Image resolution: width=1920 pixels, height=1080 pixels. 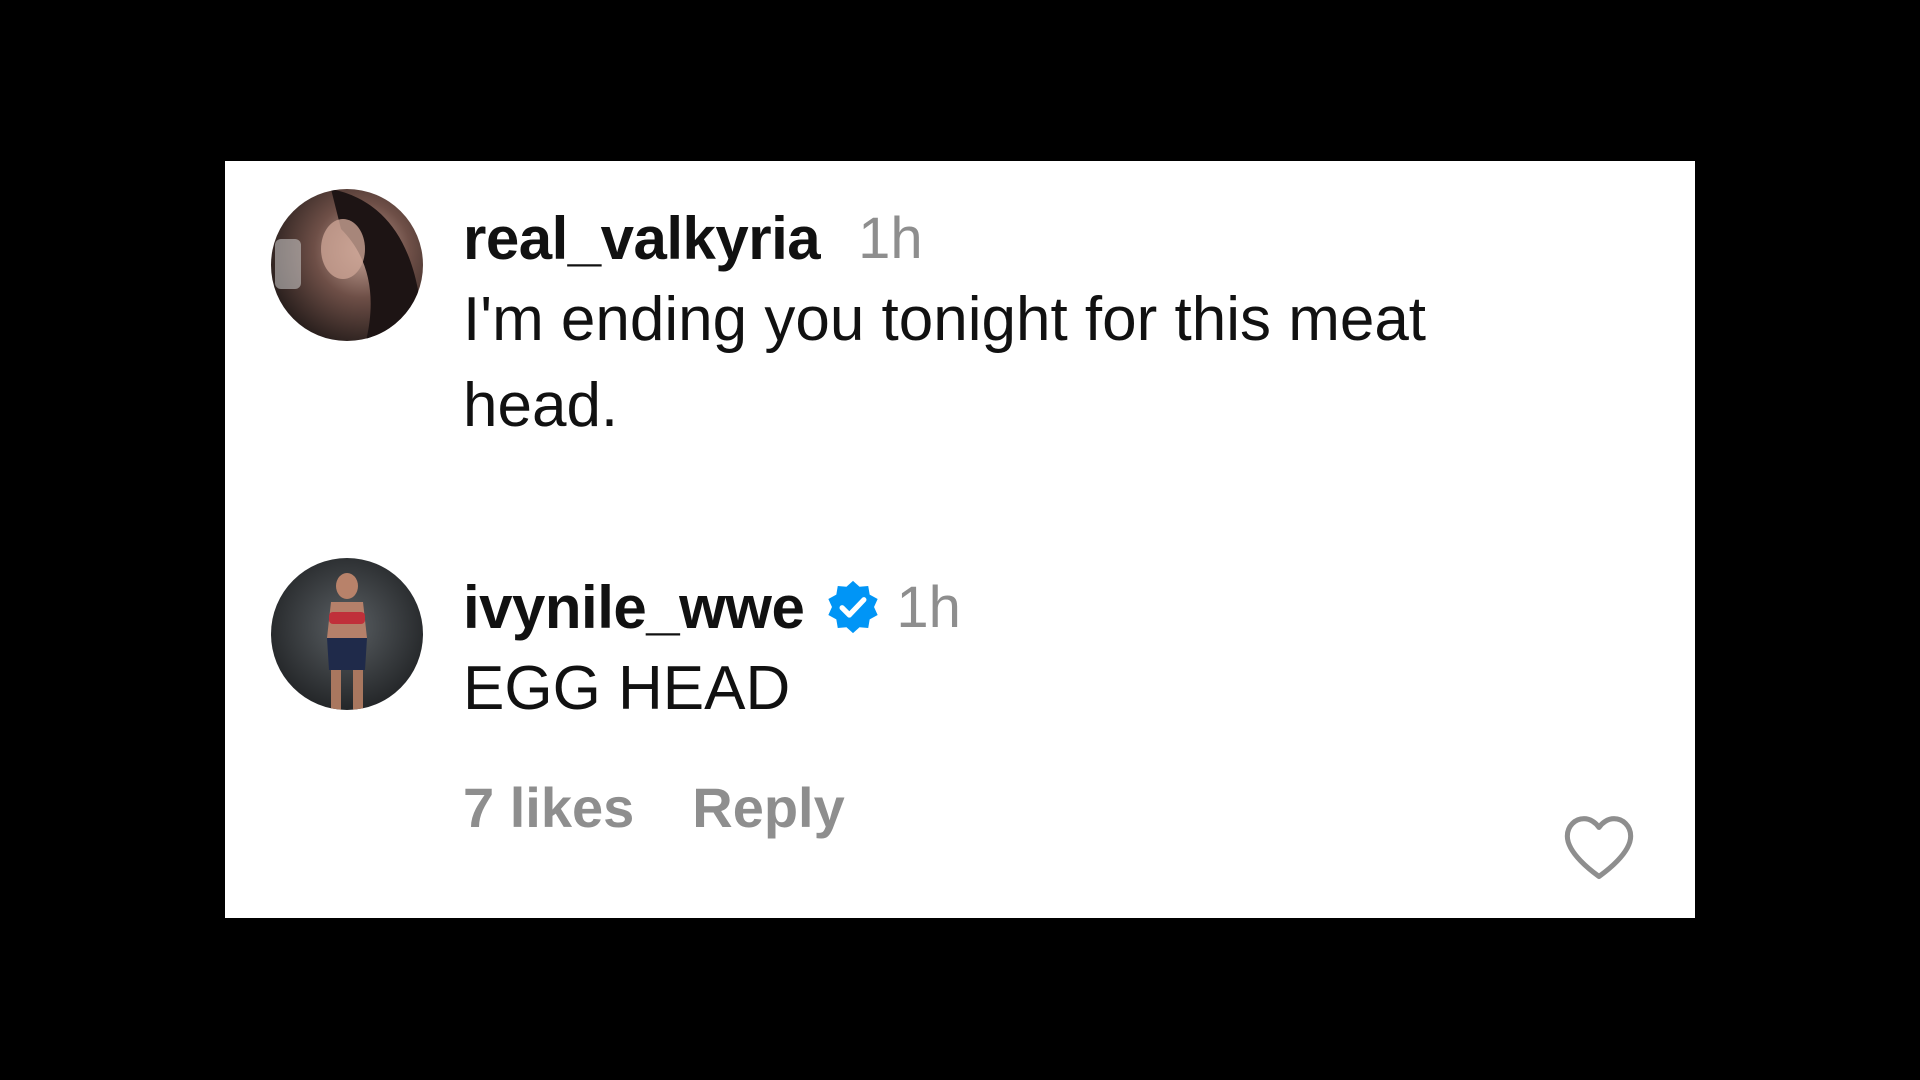 What do you see at coordinates (627, 688) in the screenshot?
I see `comment-text: EGG HEAD` at bounding box center [627, 688].